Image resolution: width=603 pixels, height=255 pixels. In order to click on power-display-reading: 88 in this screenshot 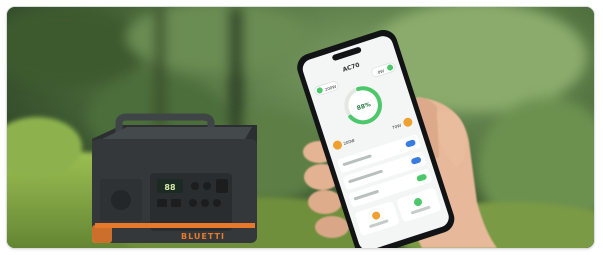, I will do `click(170, 187)`.